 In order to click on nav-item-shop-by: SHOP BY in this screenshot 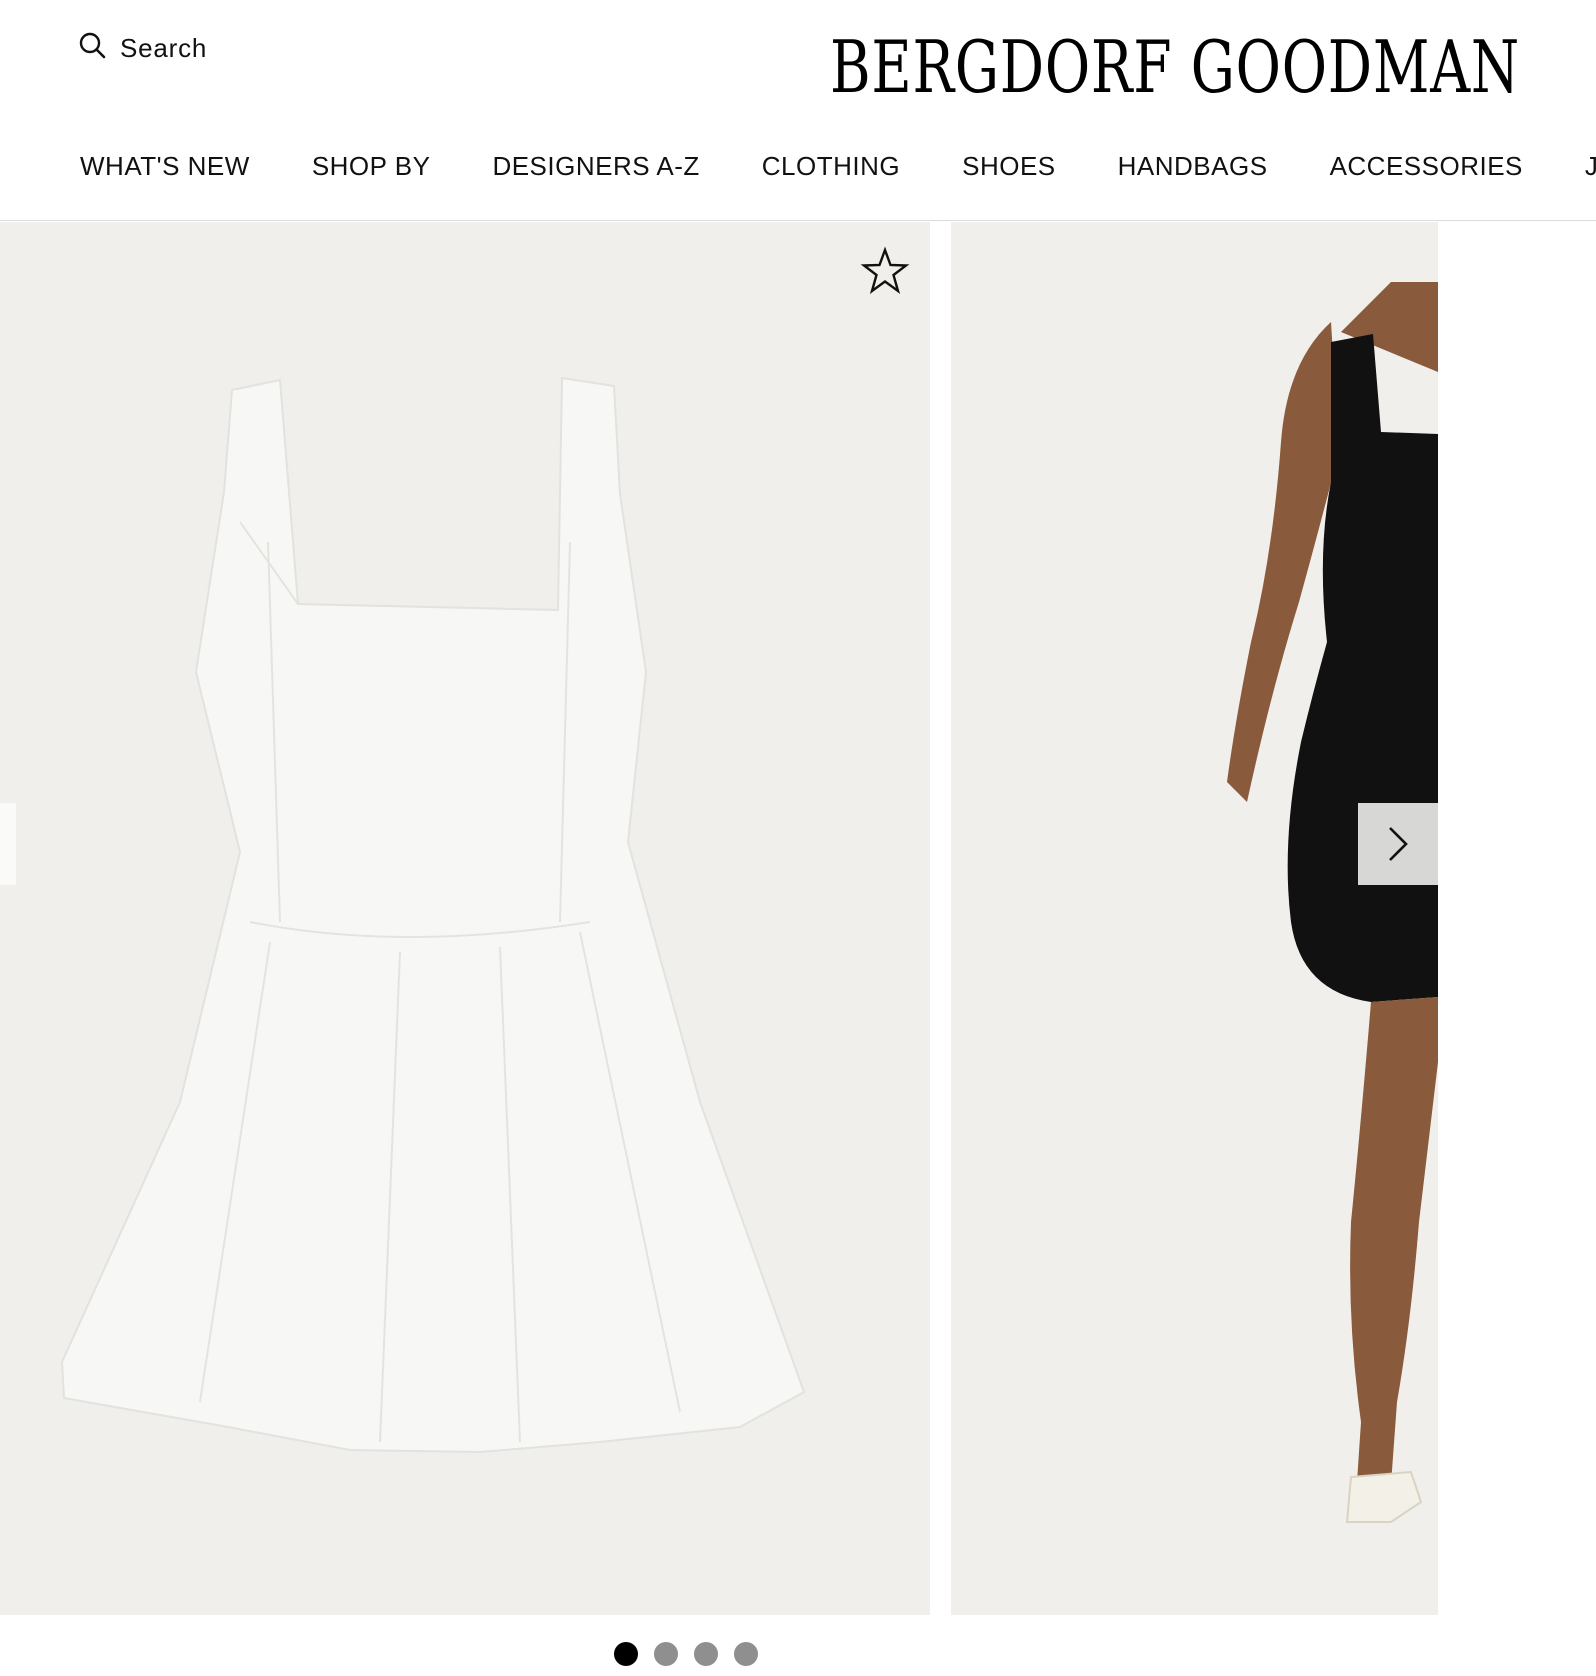, I will do `click(371, 166)`.